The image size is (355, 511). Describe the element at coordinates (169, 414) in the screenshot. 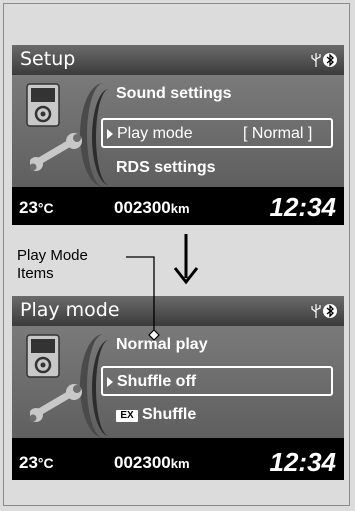

I see `menu-item-shuffle-label: Shuffle` at that location.